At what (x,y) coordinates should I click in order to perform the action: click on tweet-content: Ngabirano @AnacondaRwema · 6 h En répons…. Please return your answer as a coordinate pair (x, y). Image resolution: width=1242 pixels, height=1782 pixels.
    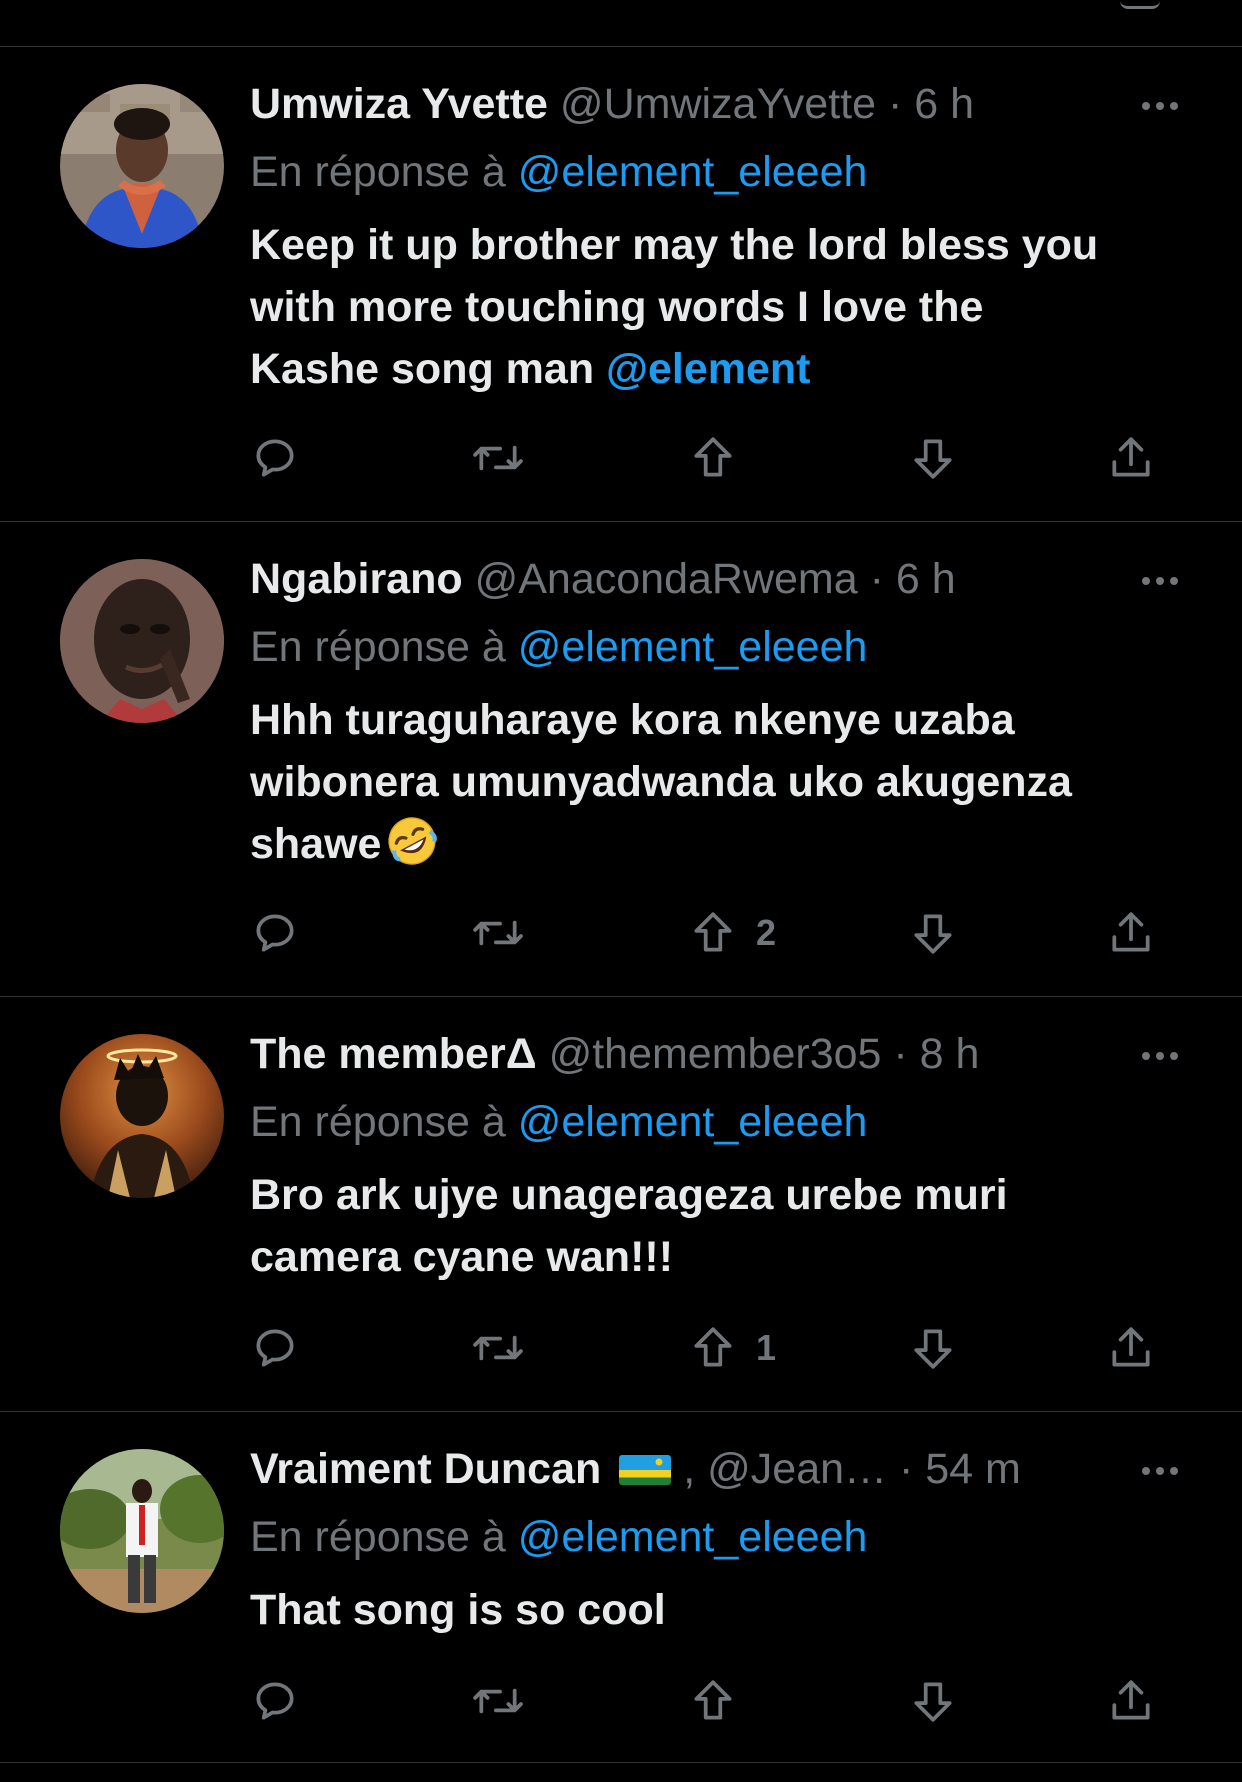
    Looking at the image, I should click on (720, 713).